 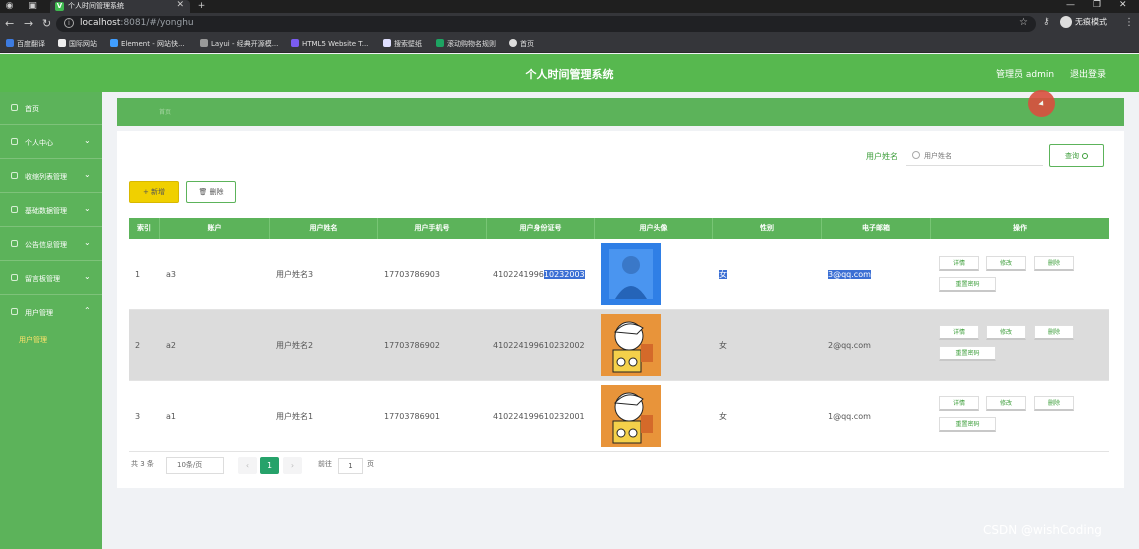 What do you see at coordinates (1042, 530) in the screenshot?
I see `watermark: CSDN @wishCoding` at bounding box center [1042, 530].